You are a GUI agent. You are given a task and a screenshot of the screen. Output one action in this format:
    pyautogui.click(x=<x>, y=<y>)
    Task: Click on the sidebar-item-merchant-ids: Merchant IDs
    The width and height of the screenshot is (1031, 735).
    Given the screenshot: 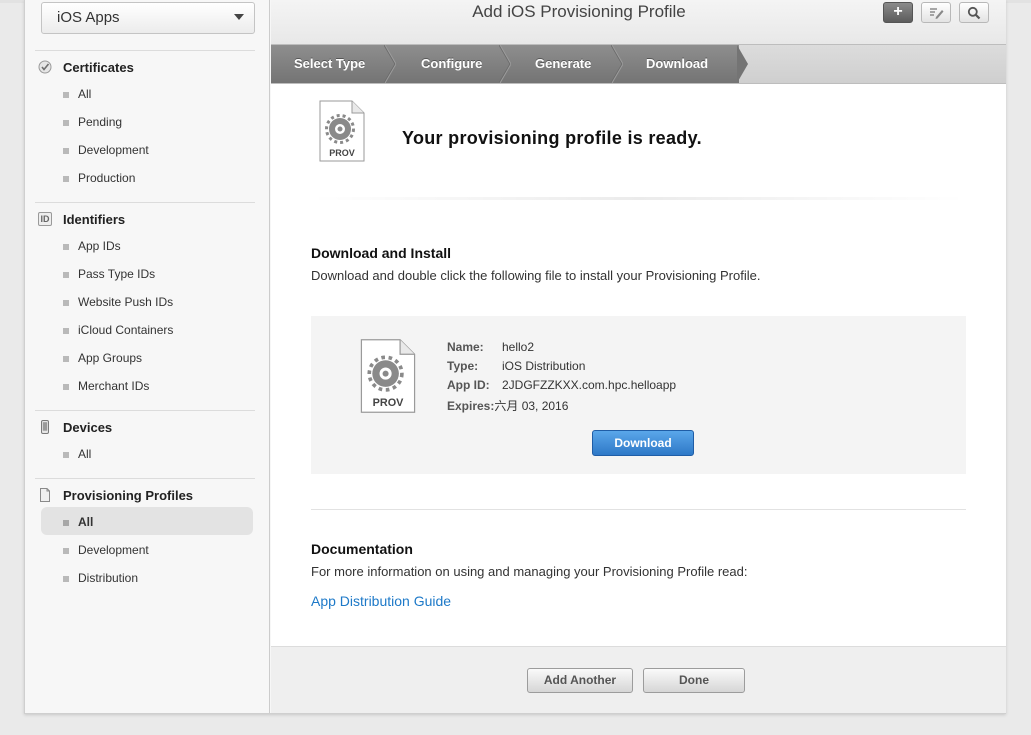 What is the action you would take?
    pyautogui.click(x=145, y=385)
    